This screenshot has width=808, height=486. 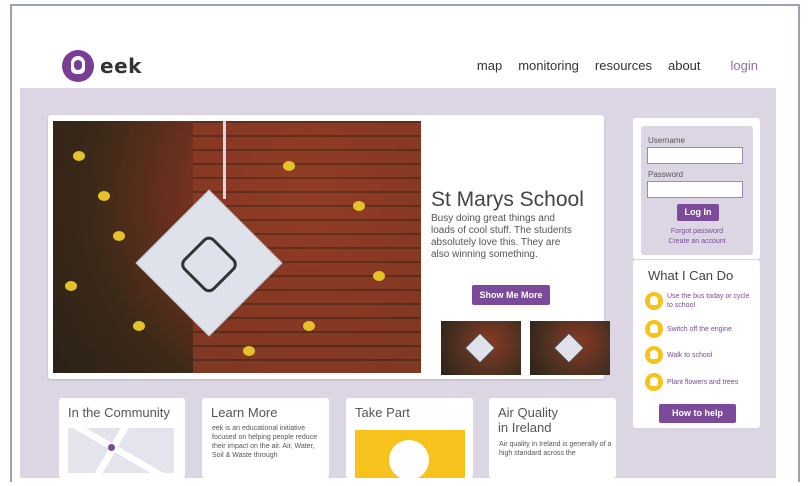 I want to click on username-field, so click(x=695, y=155).